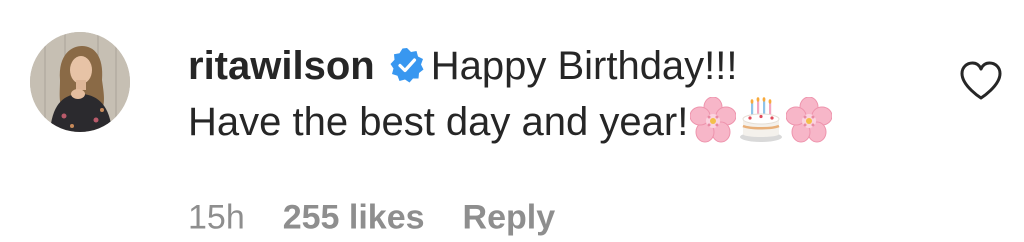 The height and width of the screenshot is (242, 1024). What do you see at coordinates (761, 120) in the screenshot?
I see `birthday-cake-emoji-icon` at bounding box center [761, 120].